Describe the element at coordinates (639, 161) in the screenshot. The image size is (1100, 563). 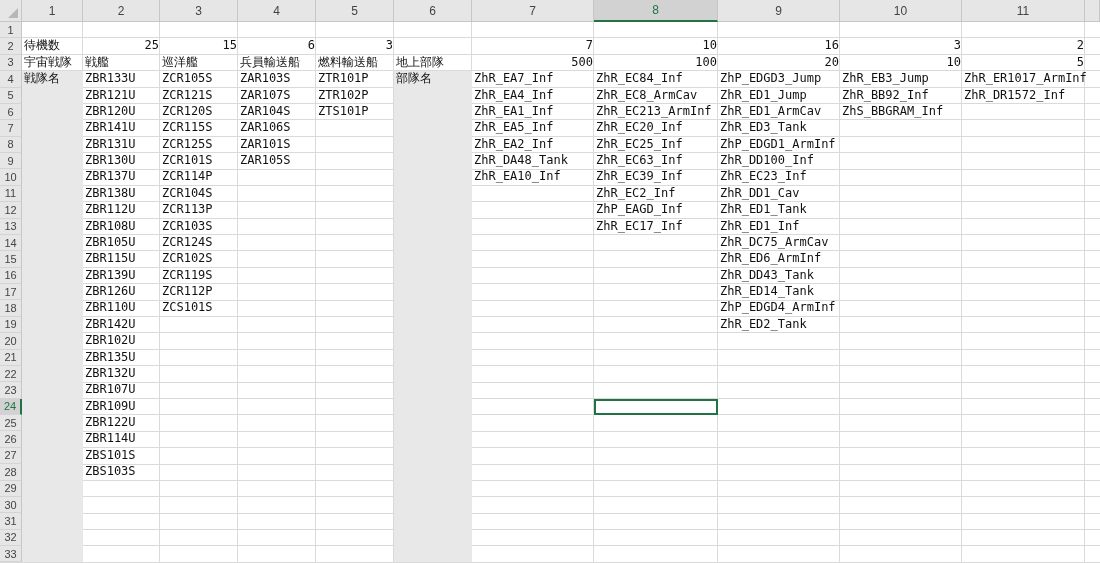
I see `table-cell-text: ZhR_EC63_Inf` at that location.